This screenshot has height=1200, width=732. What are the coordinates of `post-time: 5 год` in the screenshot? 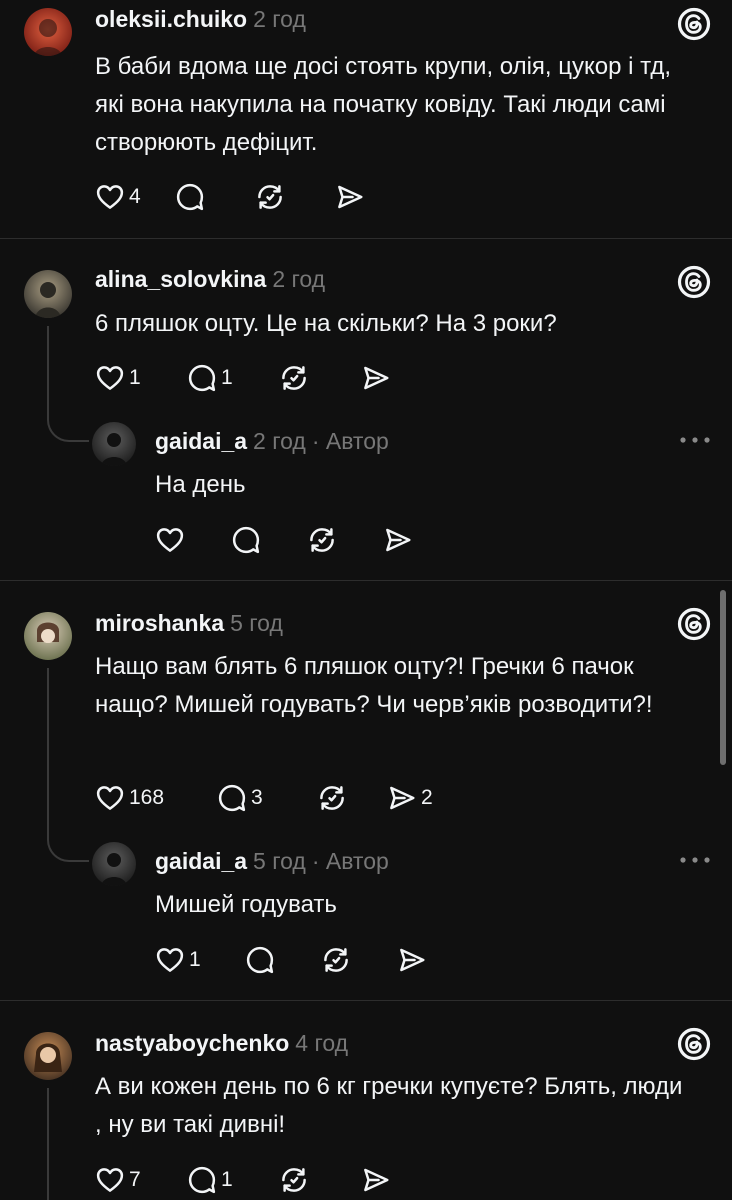 It's located at (279, 861).